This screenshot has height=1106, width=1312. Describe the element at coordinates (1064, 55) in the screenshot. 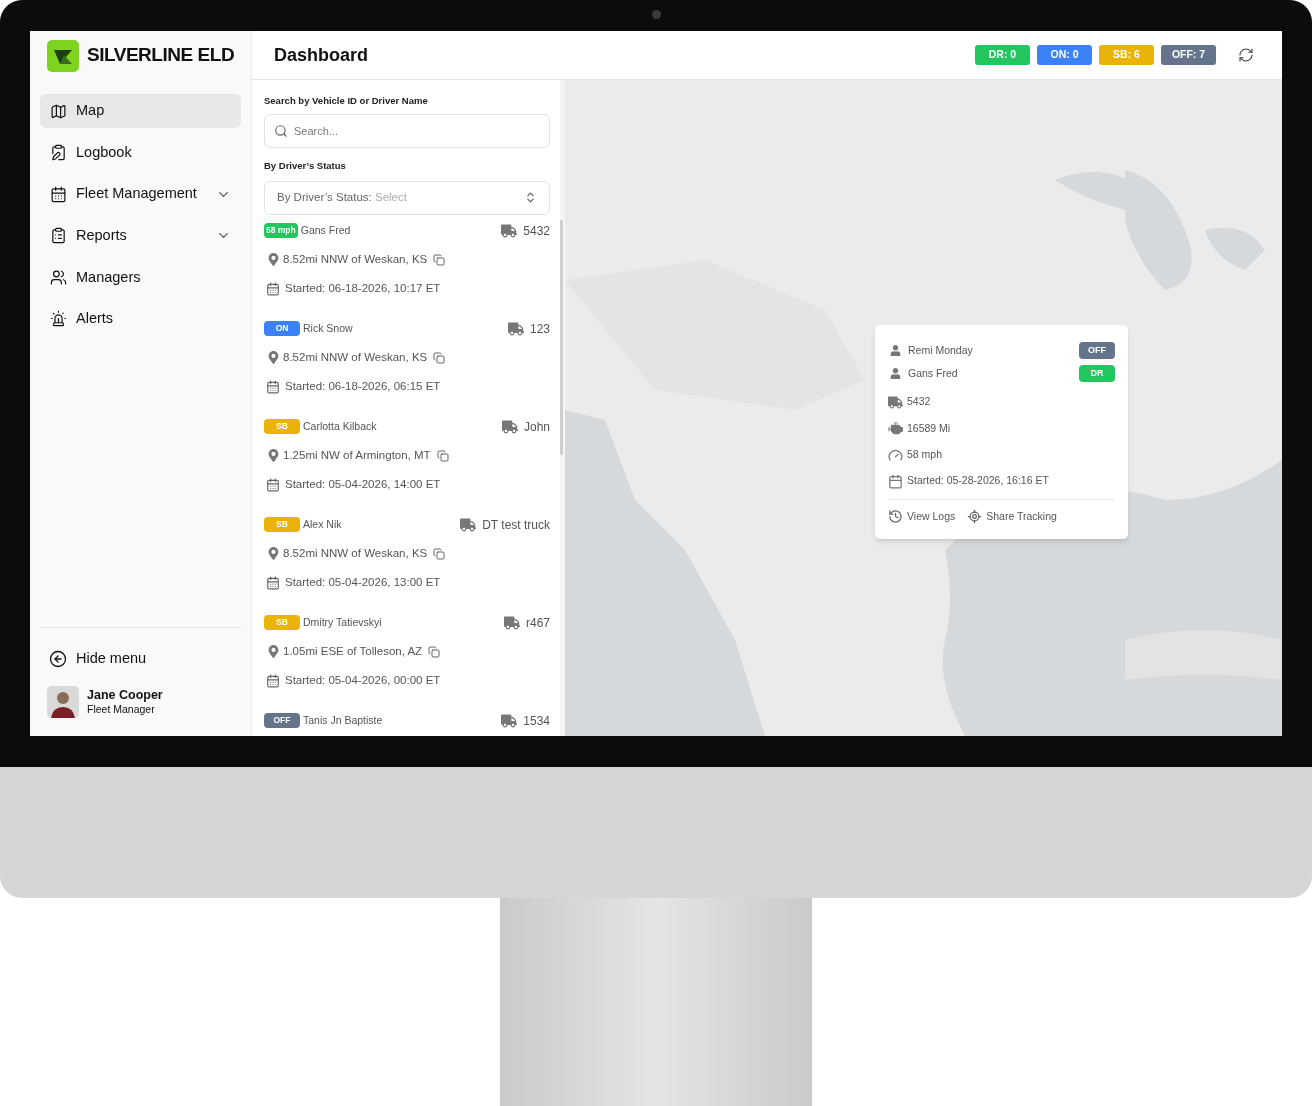

I see `status-count: ON: 0` at that location.